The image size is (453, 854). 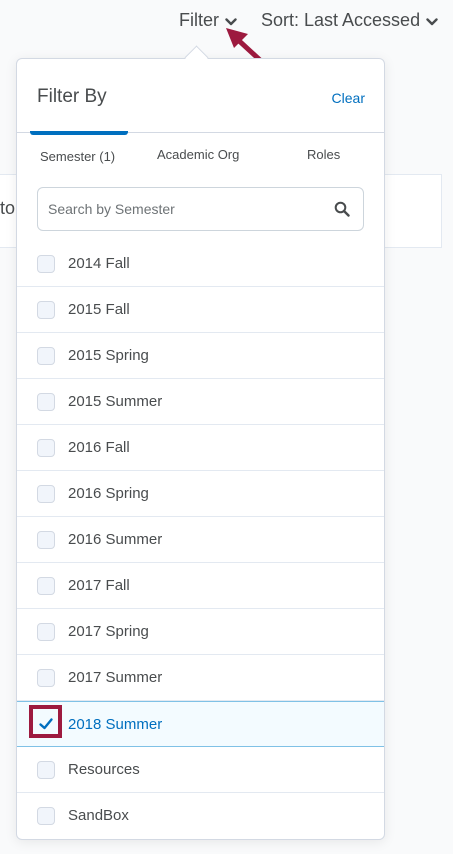 What do you see at coordinates (99, 309) in the screenshot?
I see `list-item-label: 2015 Fall` at bounding box center [99, 309].